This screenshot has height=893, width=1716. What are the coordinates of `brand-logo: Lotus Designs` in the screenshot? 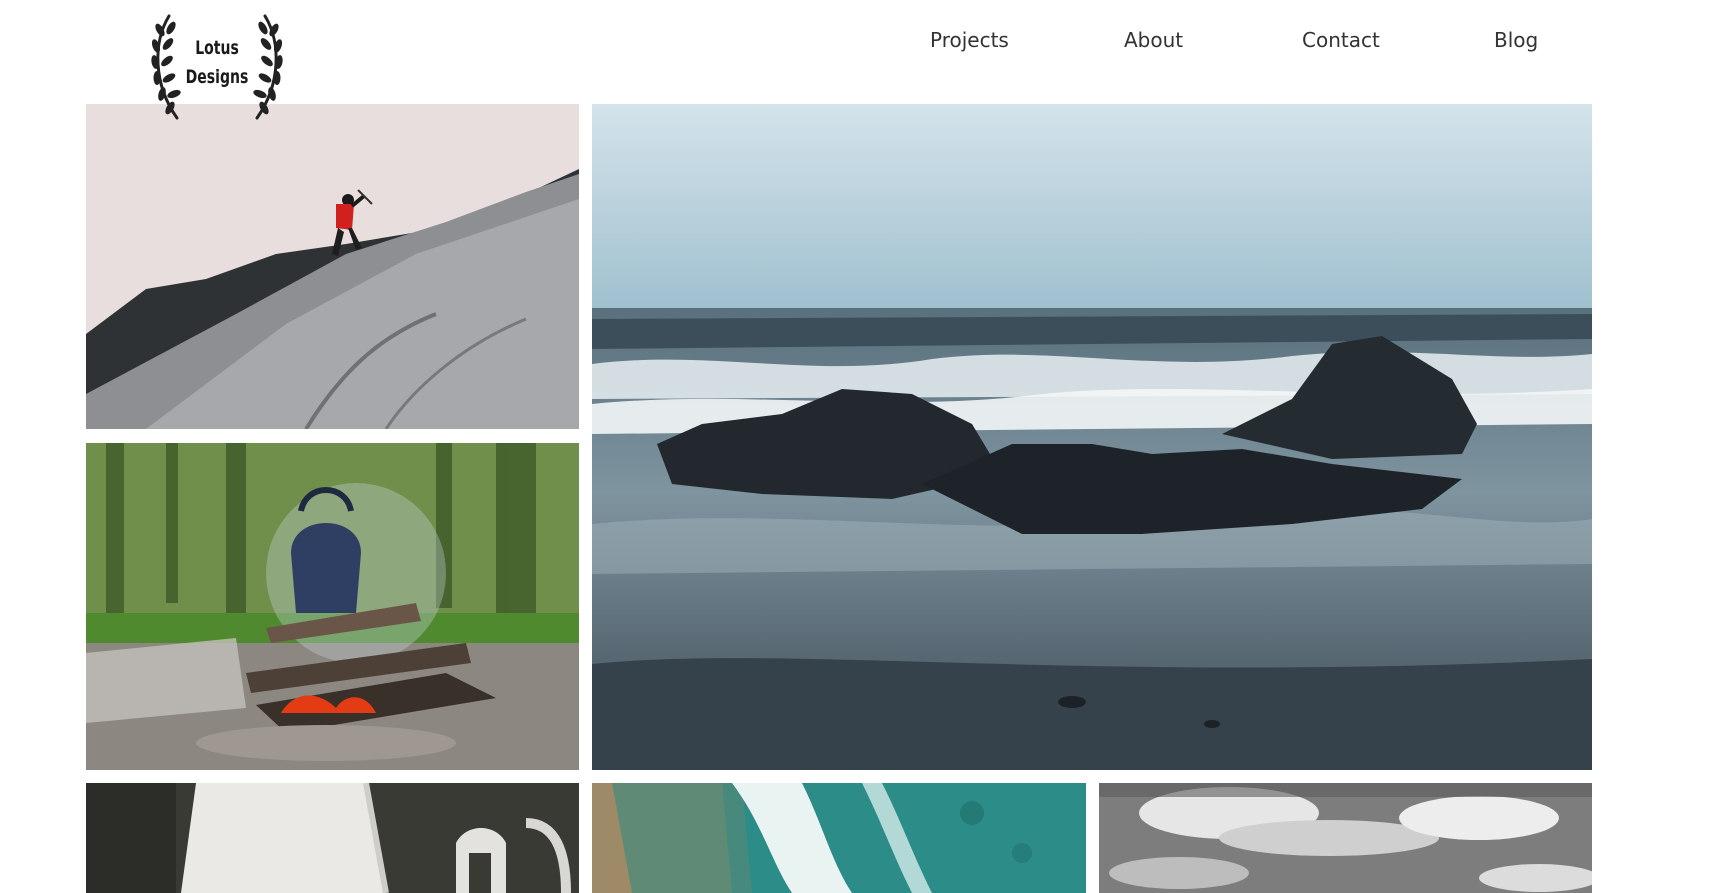 It's located at (217, 68).